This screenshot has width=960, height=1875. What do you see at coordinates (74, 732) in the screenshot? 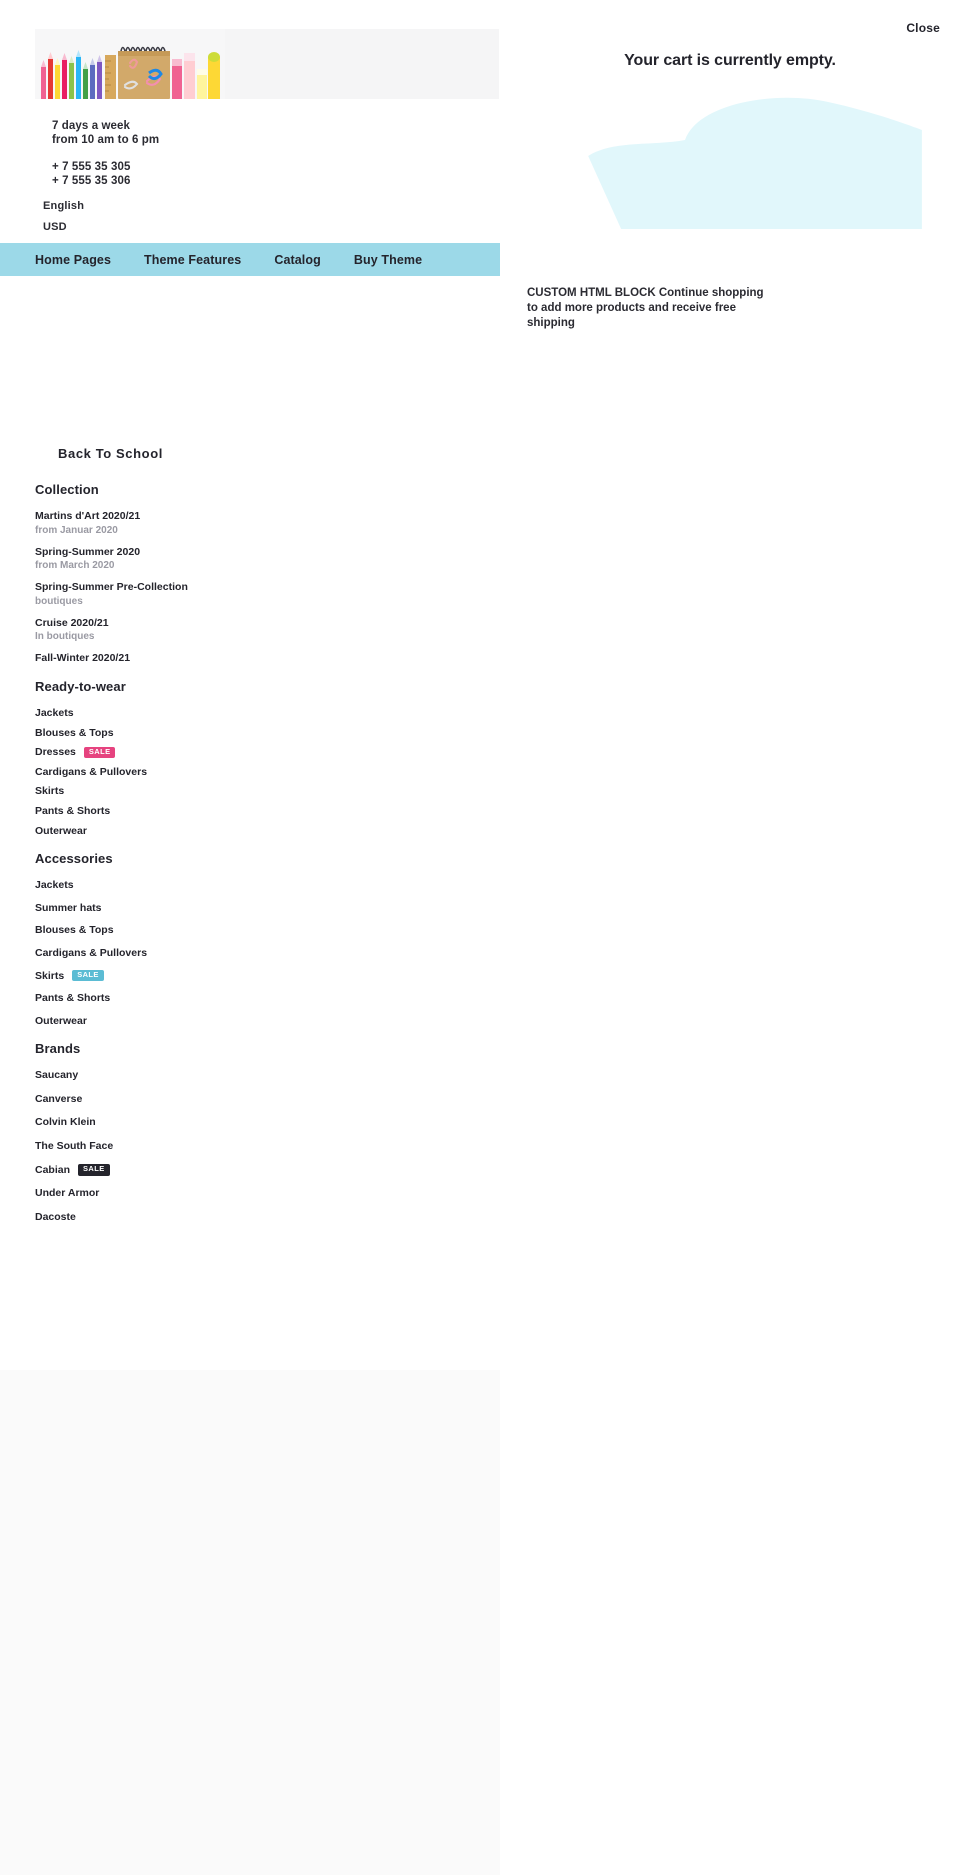
I see `rtw-item-label: Blouses & Tops` at bounding box center [74, 732].